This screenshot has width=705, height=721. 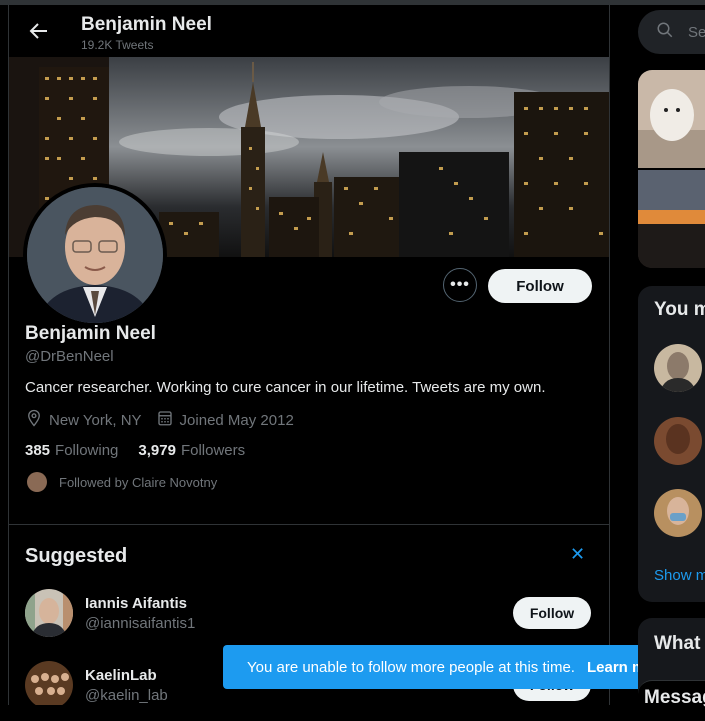 I want to click on who-to-follow-title: You m, so click(x=679, y=309).